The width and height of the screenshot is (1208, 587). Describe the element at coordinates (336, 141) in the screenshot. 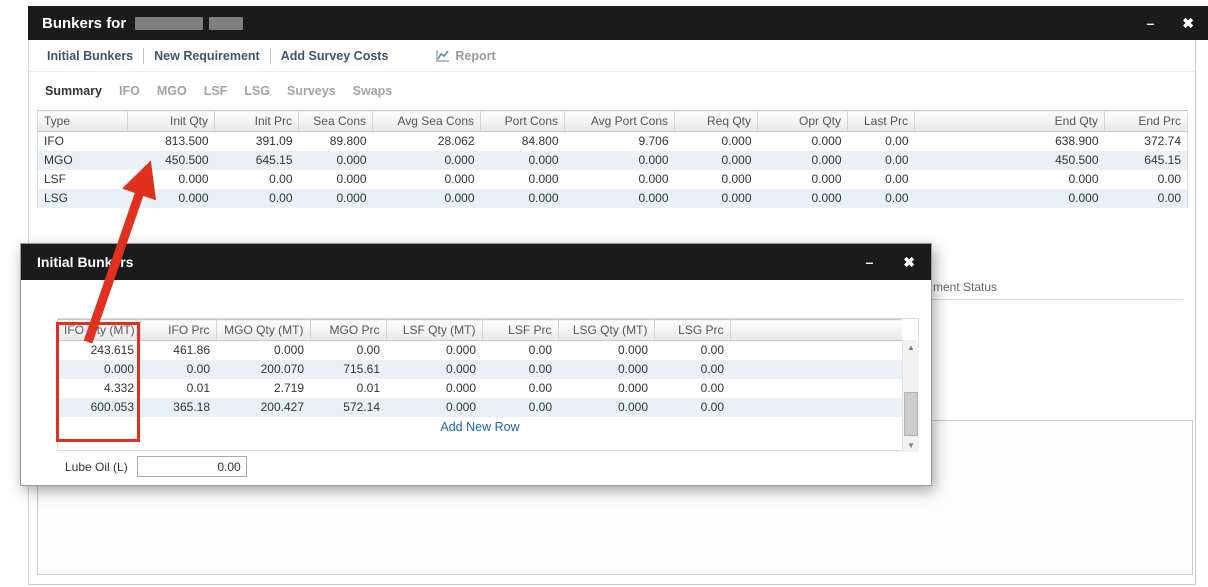

I see `table-cell: 89.800` at that location.